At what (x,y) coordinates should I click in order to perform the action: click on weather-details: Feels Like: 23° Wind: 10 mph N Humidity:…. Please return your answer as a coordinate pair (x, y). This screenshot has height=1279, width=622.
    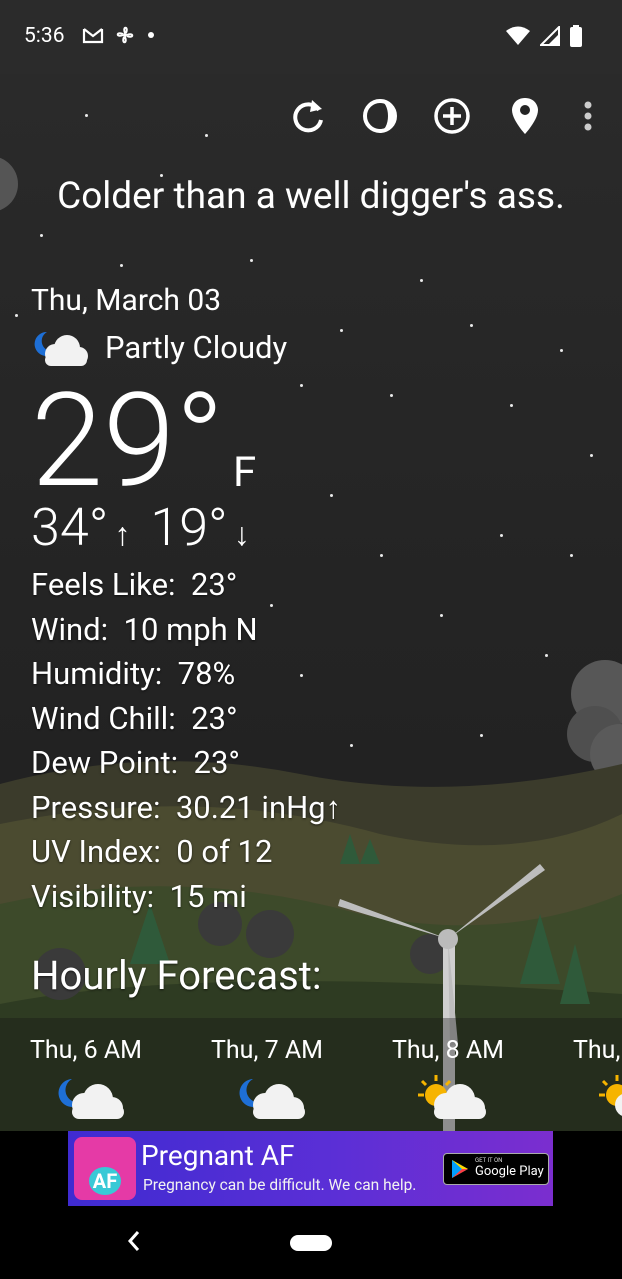
    Looking at the image, I should click on (186, 741).